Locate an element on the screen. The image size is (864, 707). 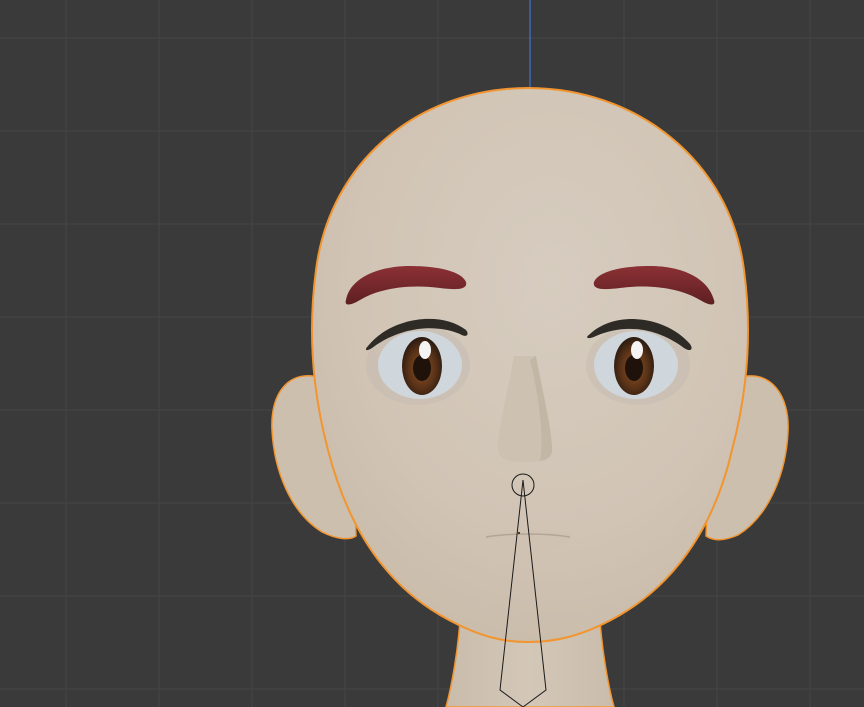
right-eye-highlight is located at coordinates (637, 350).